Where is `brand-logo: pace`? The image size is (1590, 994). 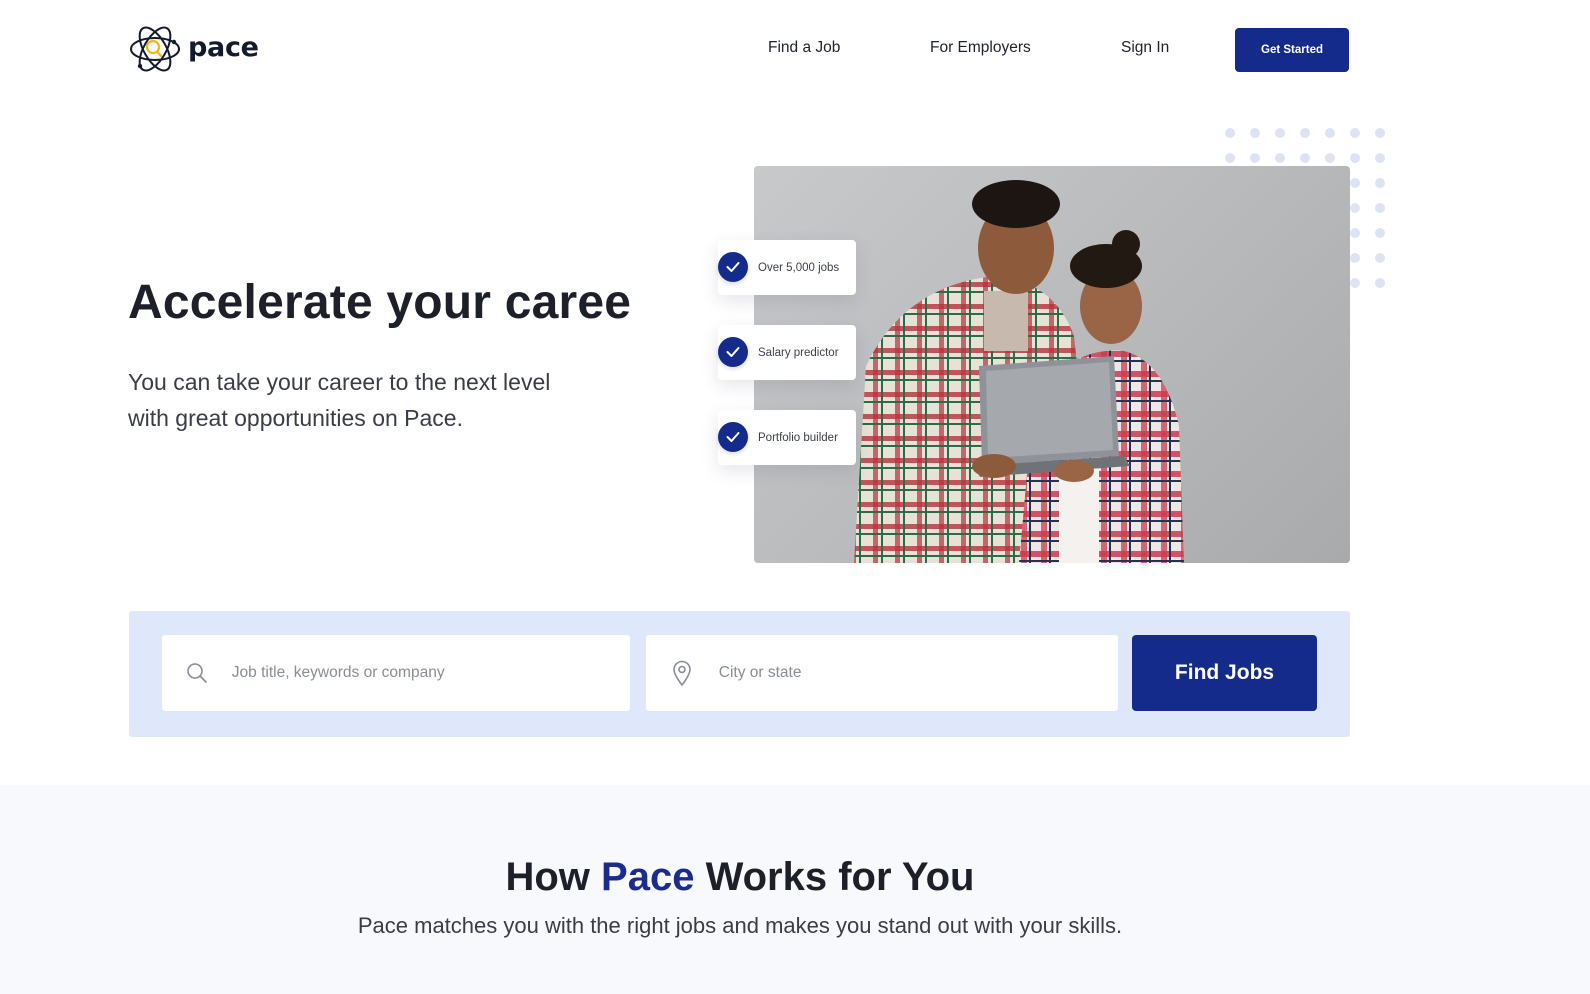 brand-logo: pace is located at coordinates (193, 49).